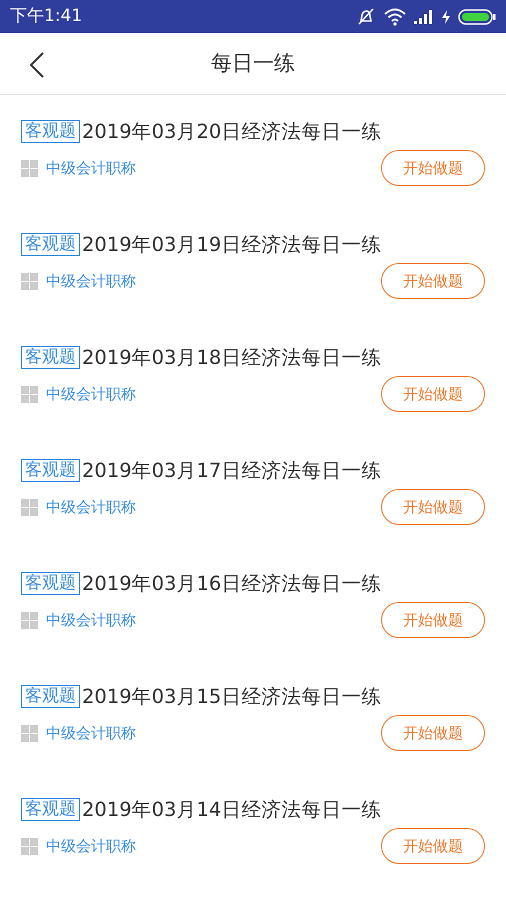 Image resolution: width=506 pixels, height=900 pixels. Describe the element at coordinates (366, 17) in the screenshot. I see `bell-off-icon` at that location.